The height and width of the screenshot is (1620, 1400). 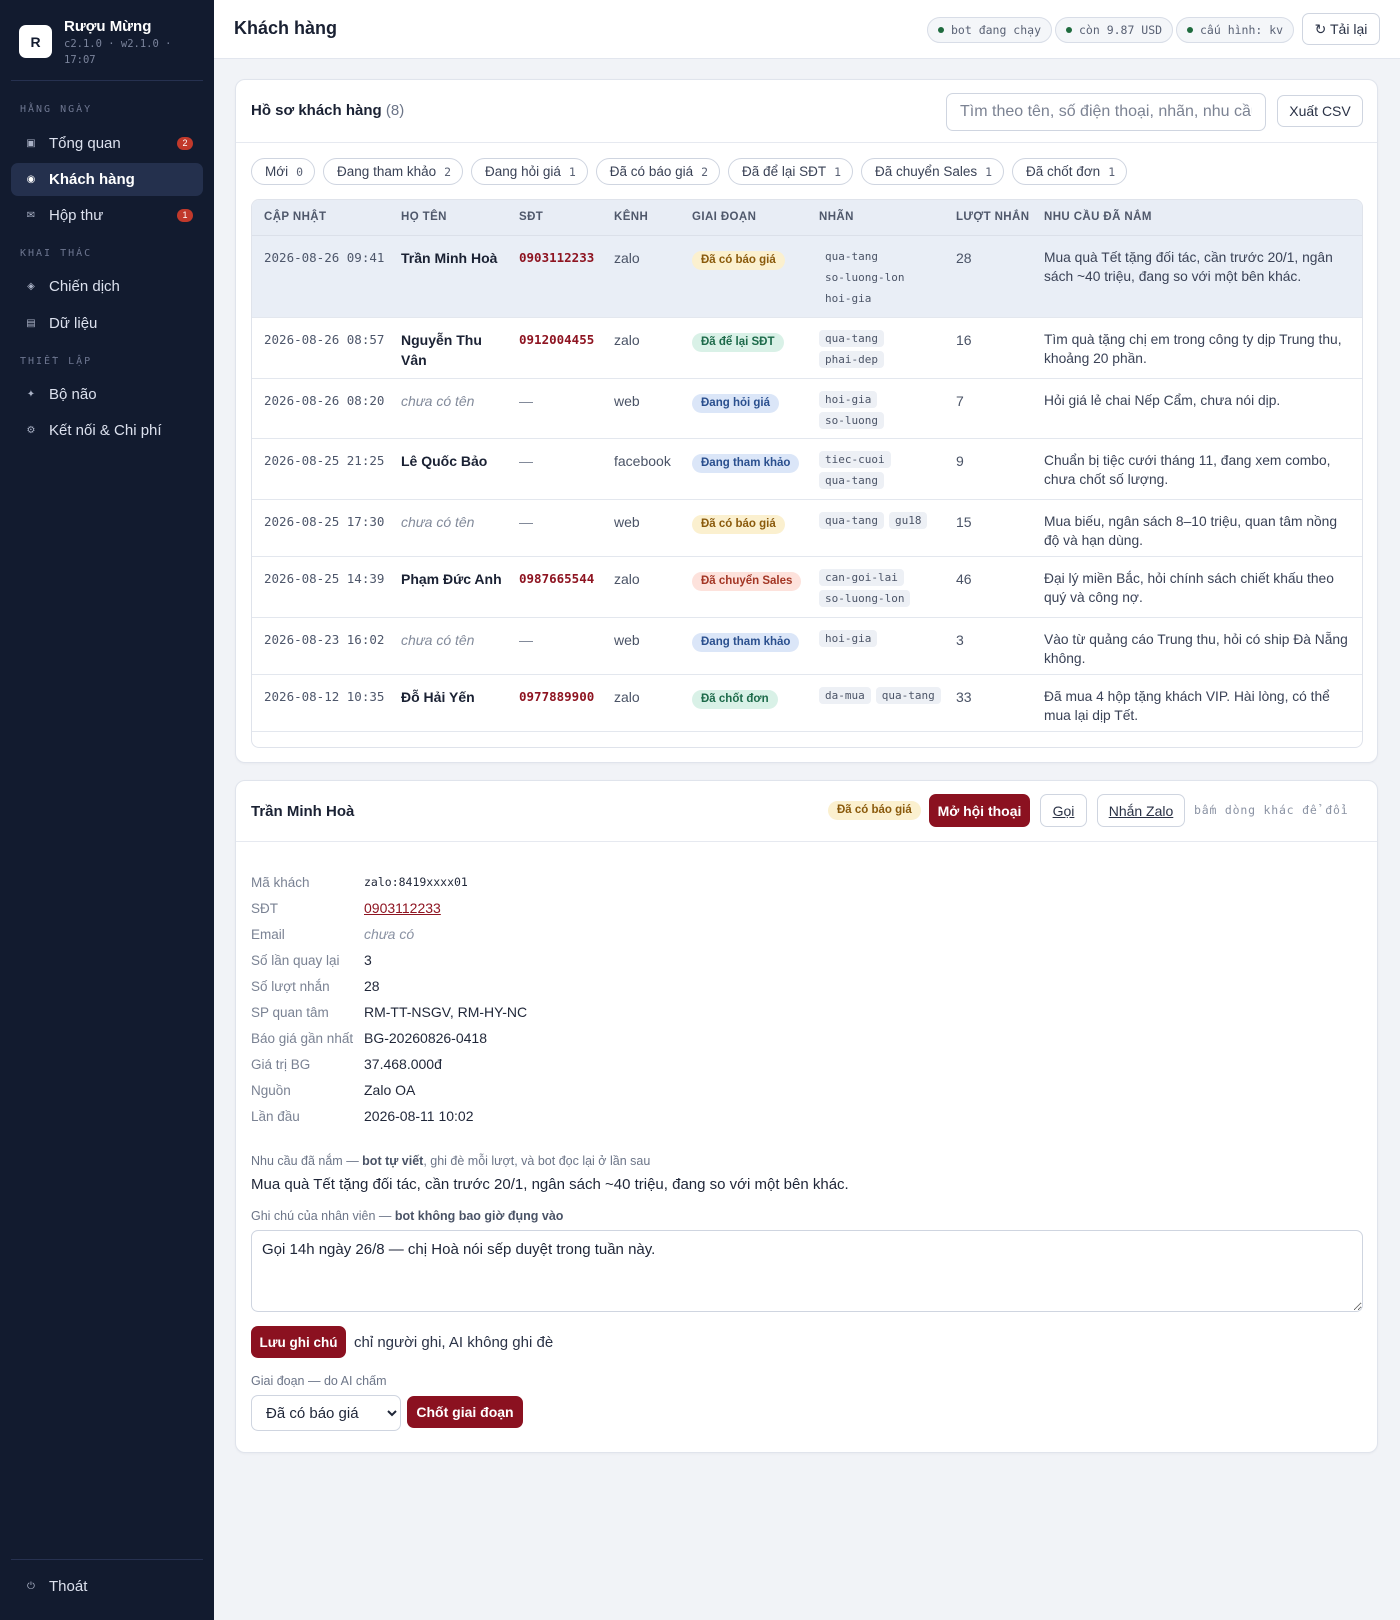 What do you see at coordinates (1197, 218) in the screenshot?
I see `column-header-need: NHU CẦU ĐÃ NẮM` at bounding box center [1197, 218].